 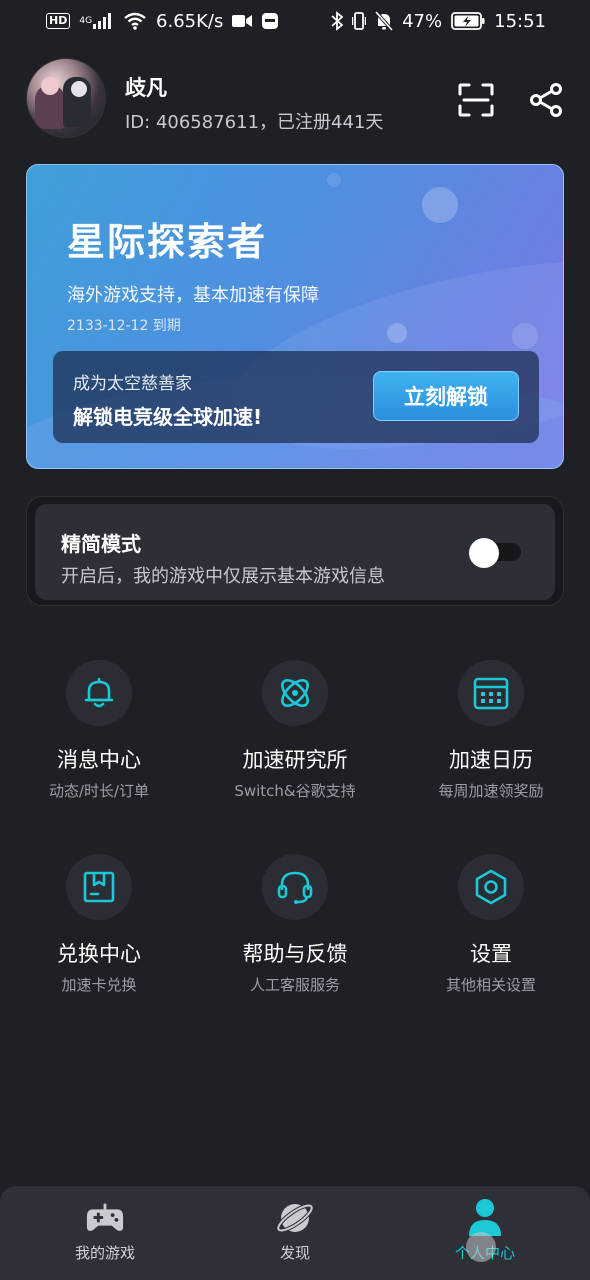 I want to click on atom-icon, so click(x=295, y=693).